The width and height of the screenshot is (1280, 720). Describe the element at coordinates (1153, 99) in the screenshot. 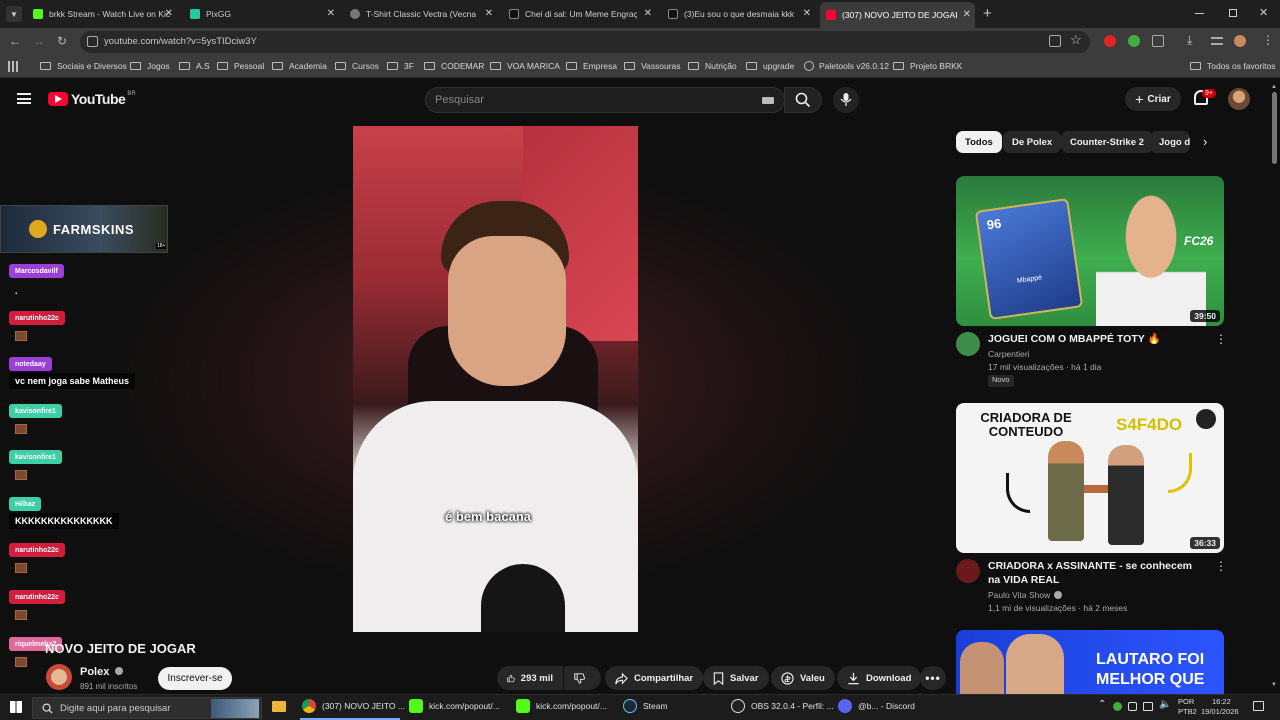

I see `create-button: + Criar` at that location.